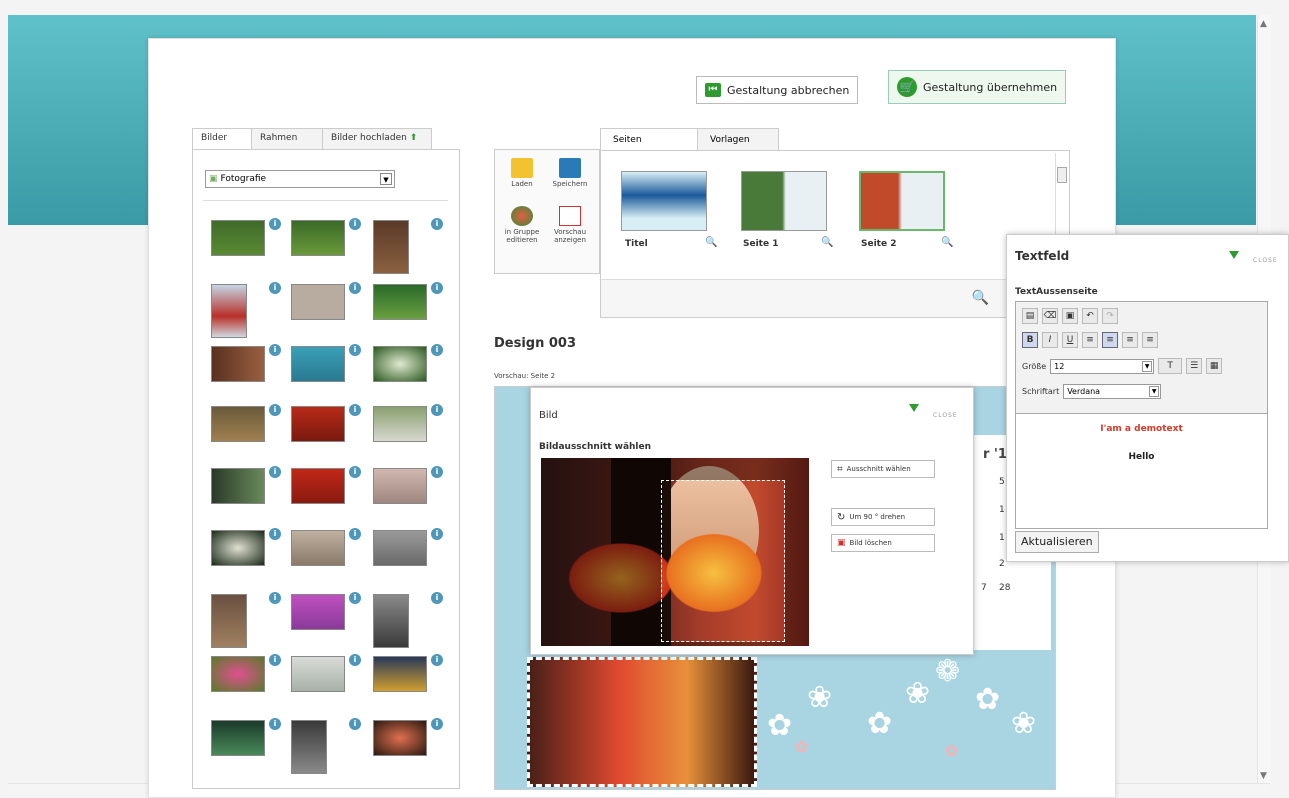  I want to click on image-icon: ▣, so click(1070, 316).